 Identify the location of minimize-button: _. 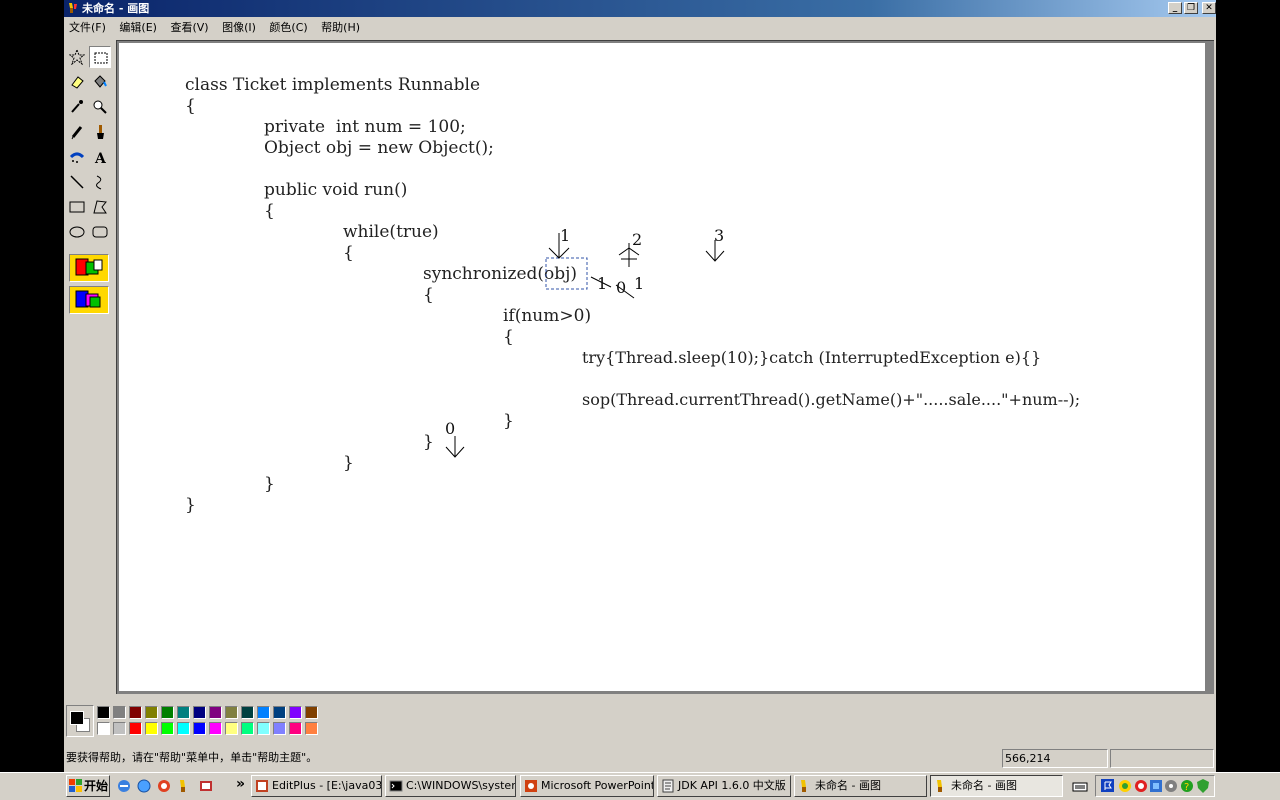
(1175, 8).